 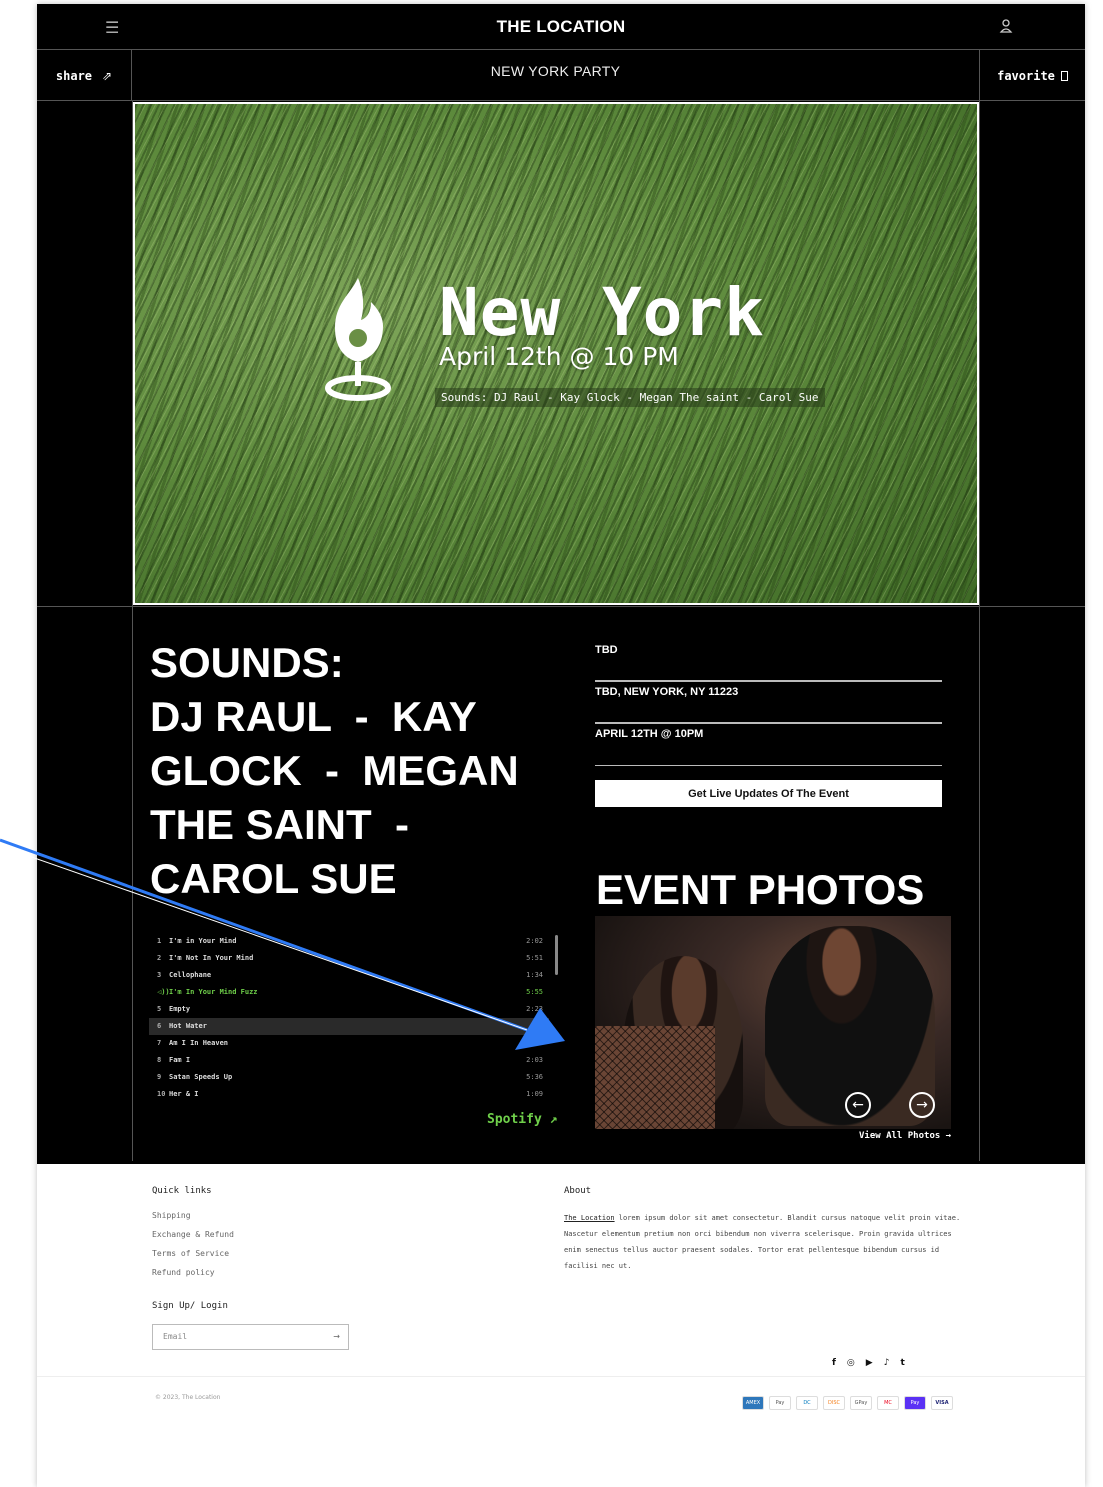 I want to click on email-placeholder: Email, so click(x=175, y=1336).